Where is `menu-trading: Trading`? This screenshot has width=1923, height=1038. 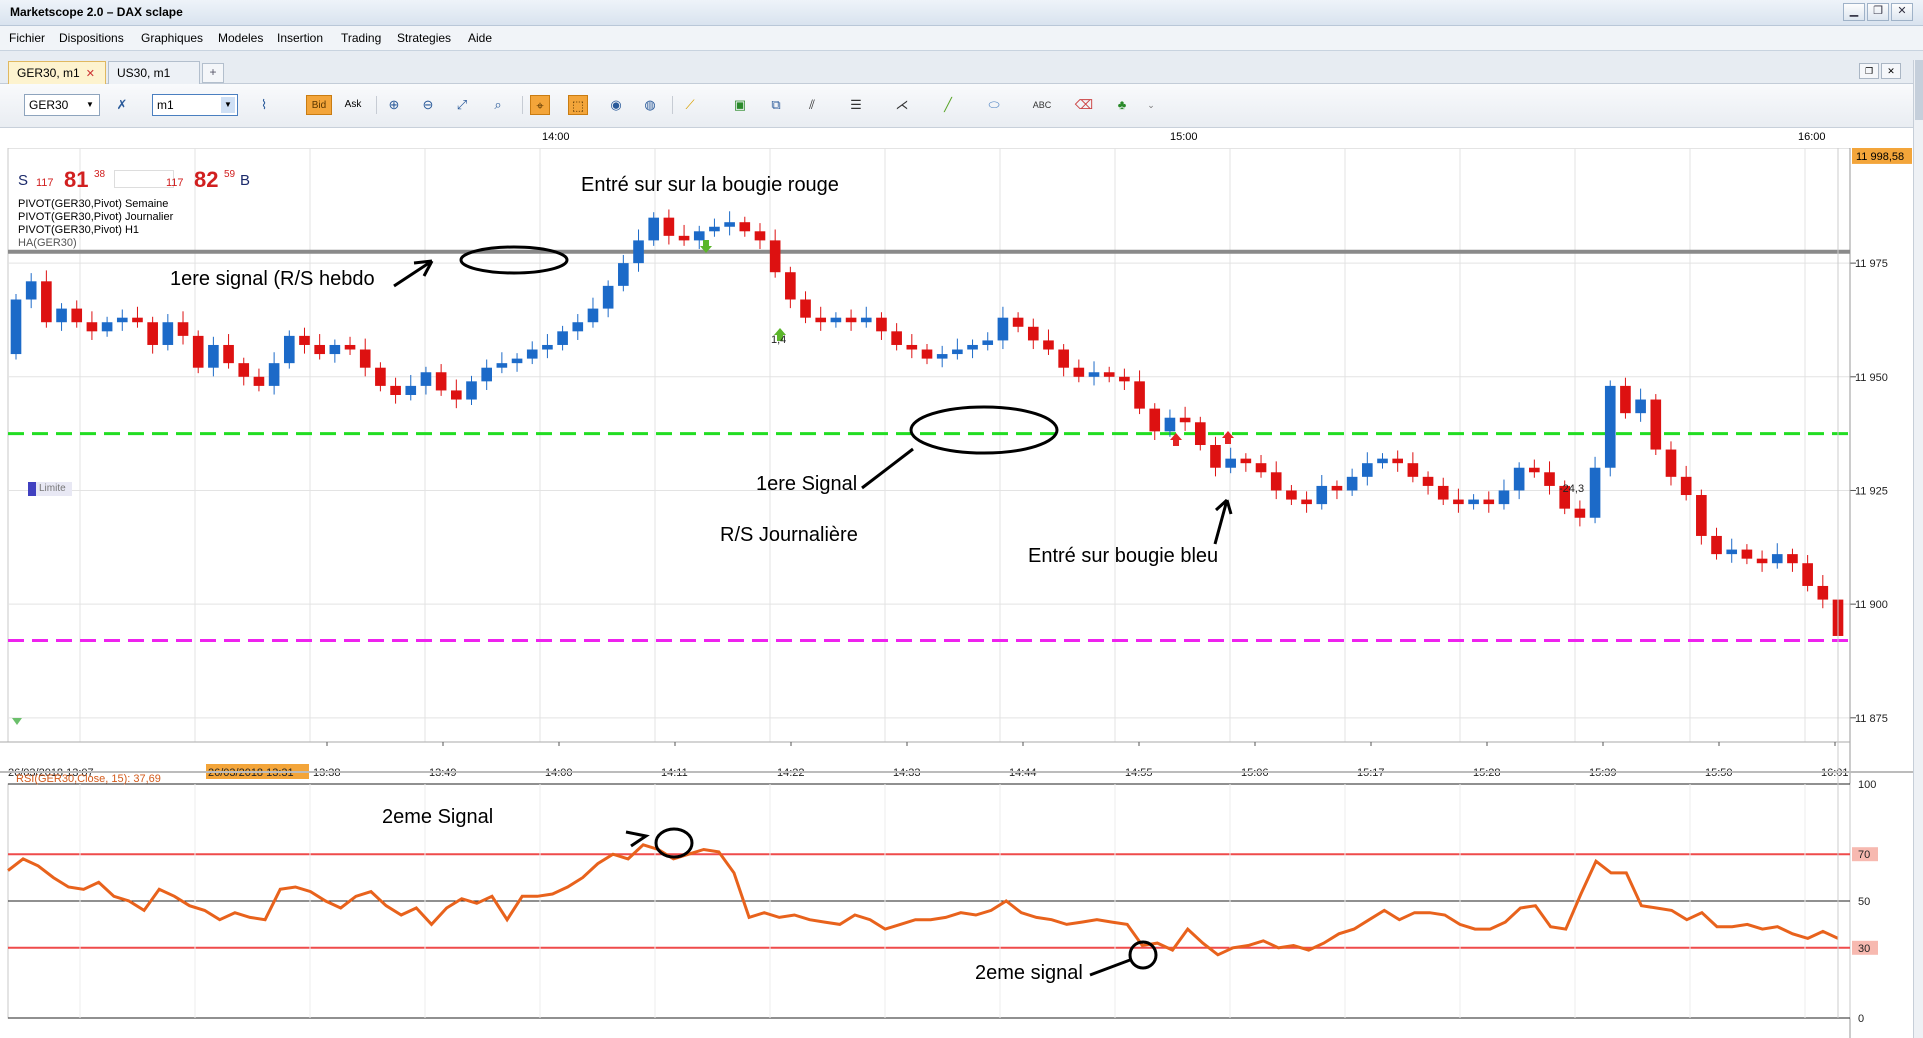 menu-trading: Trading is located at coordinates (361, 38).